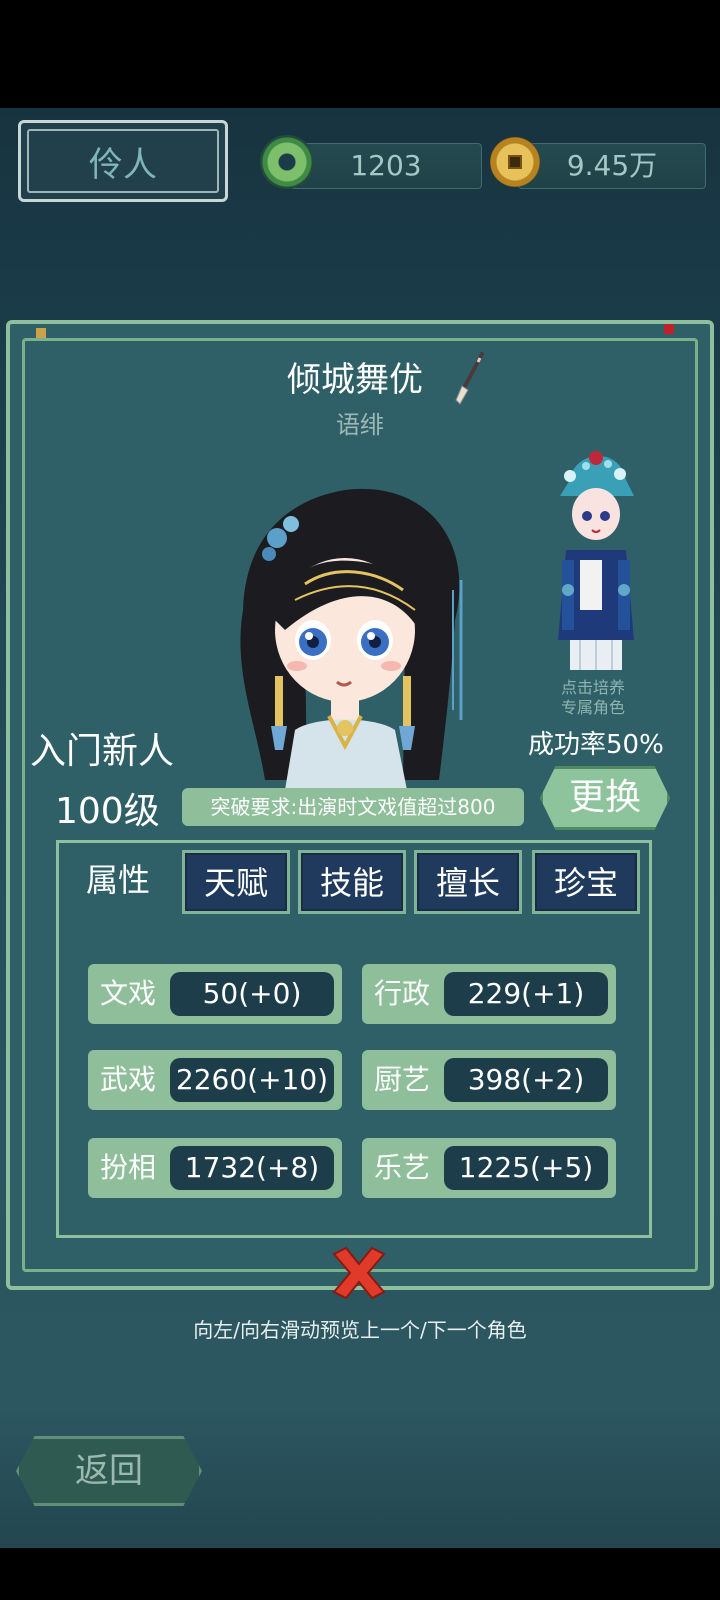 This screenshot has width=720, height=1600. I want to click on attribute-row: 厨艺 398(+2), so click(489, 1080).